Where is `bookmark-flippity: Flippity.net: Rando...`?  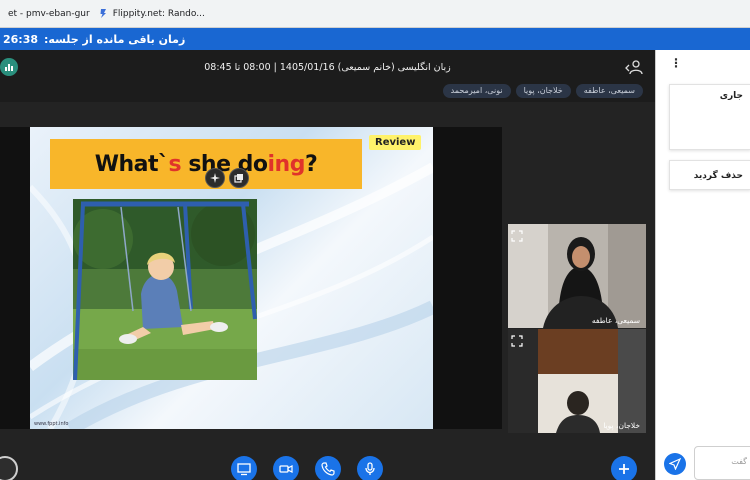
bookmark-flippity: Flippity.net: Rando... is located at coordinates (151, 13).